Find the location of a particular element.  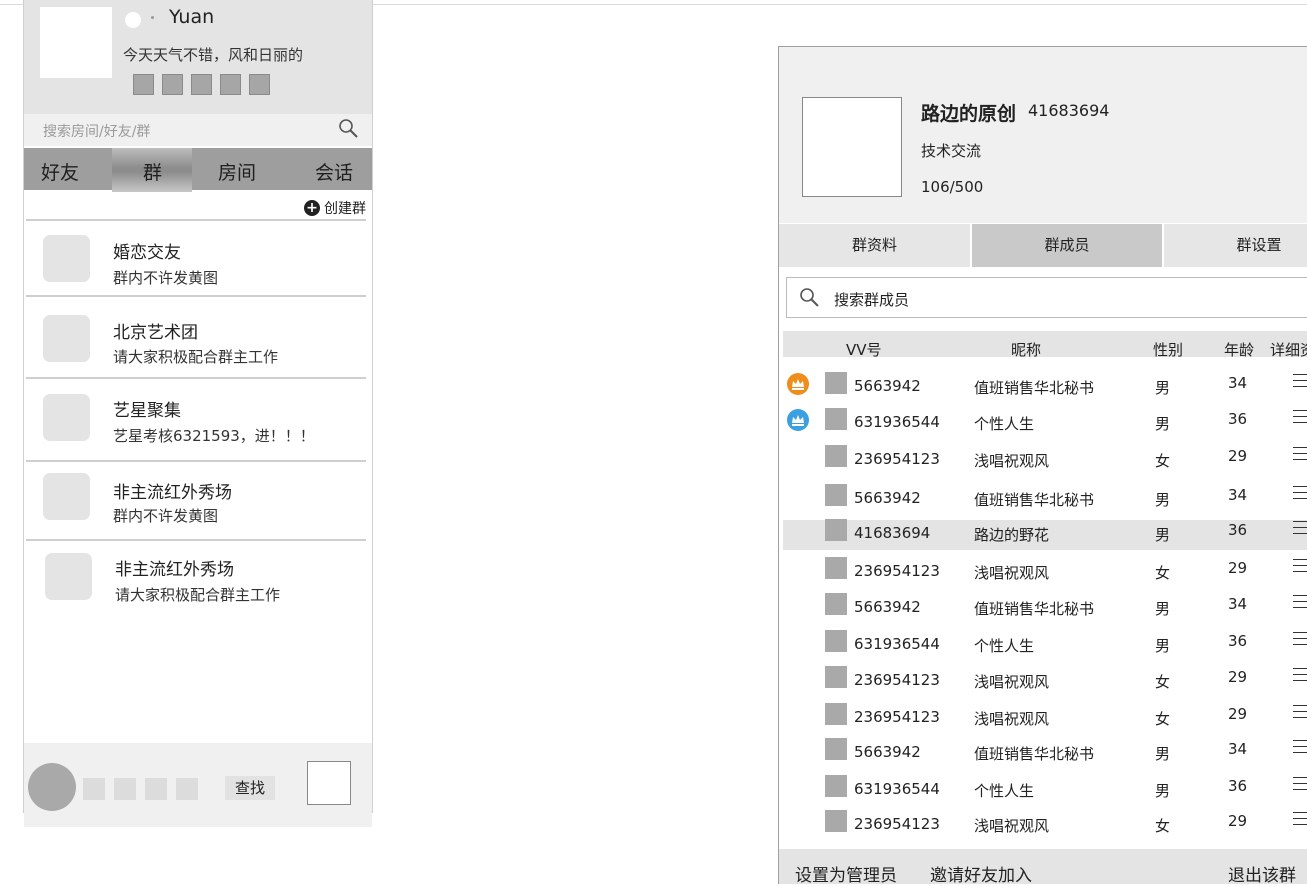

search-placeholder: 搜索房间/好友/群 is located at coordinates (97, 132).